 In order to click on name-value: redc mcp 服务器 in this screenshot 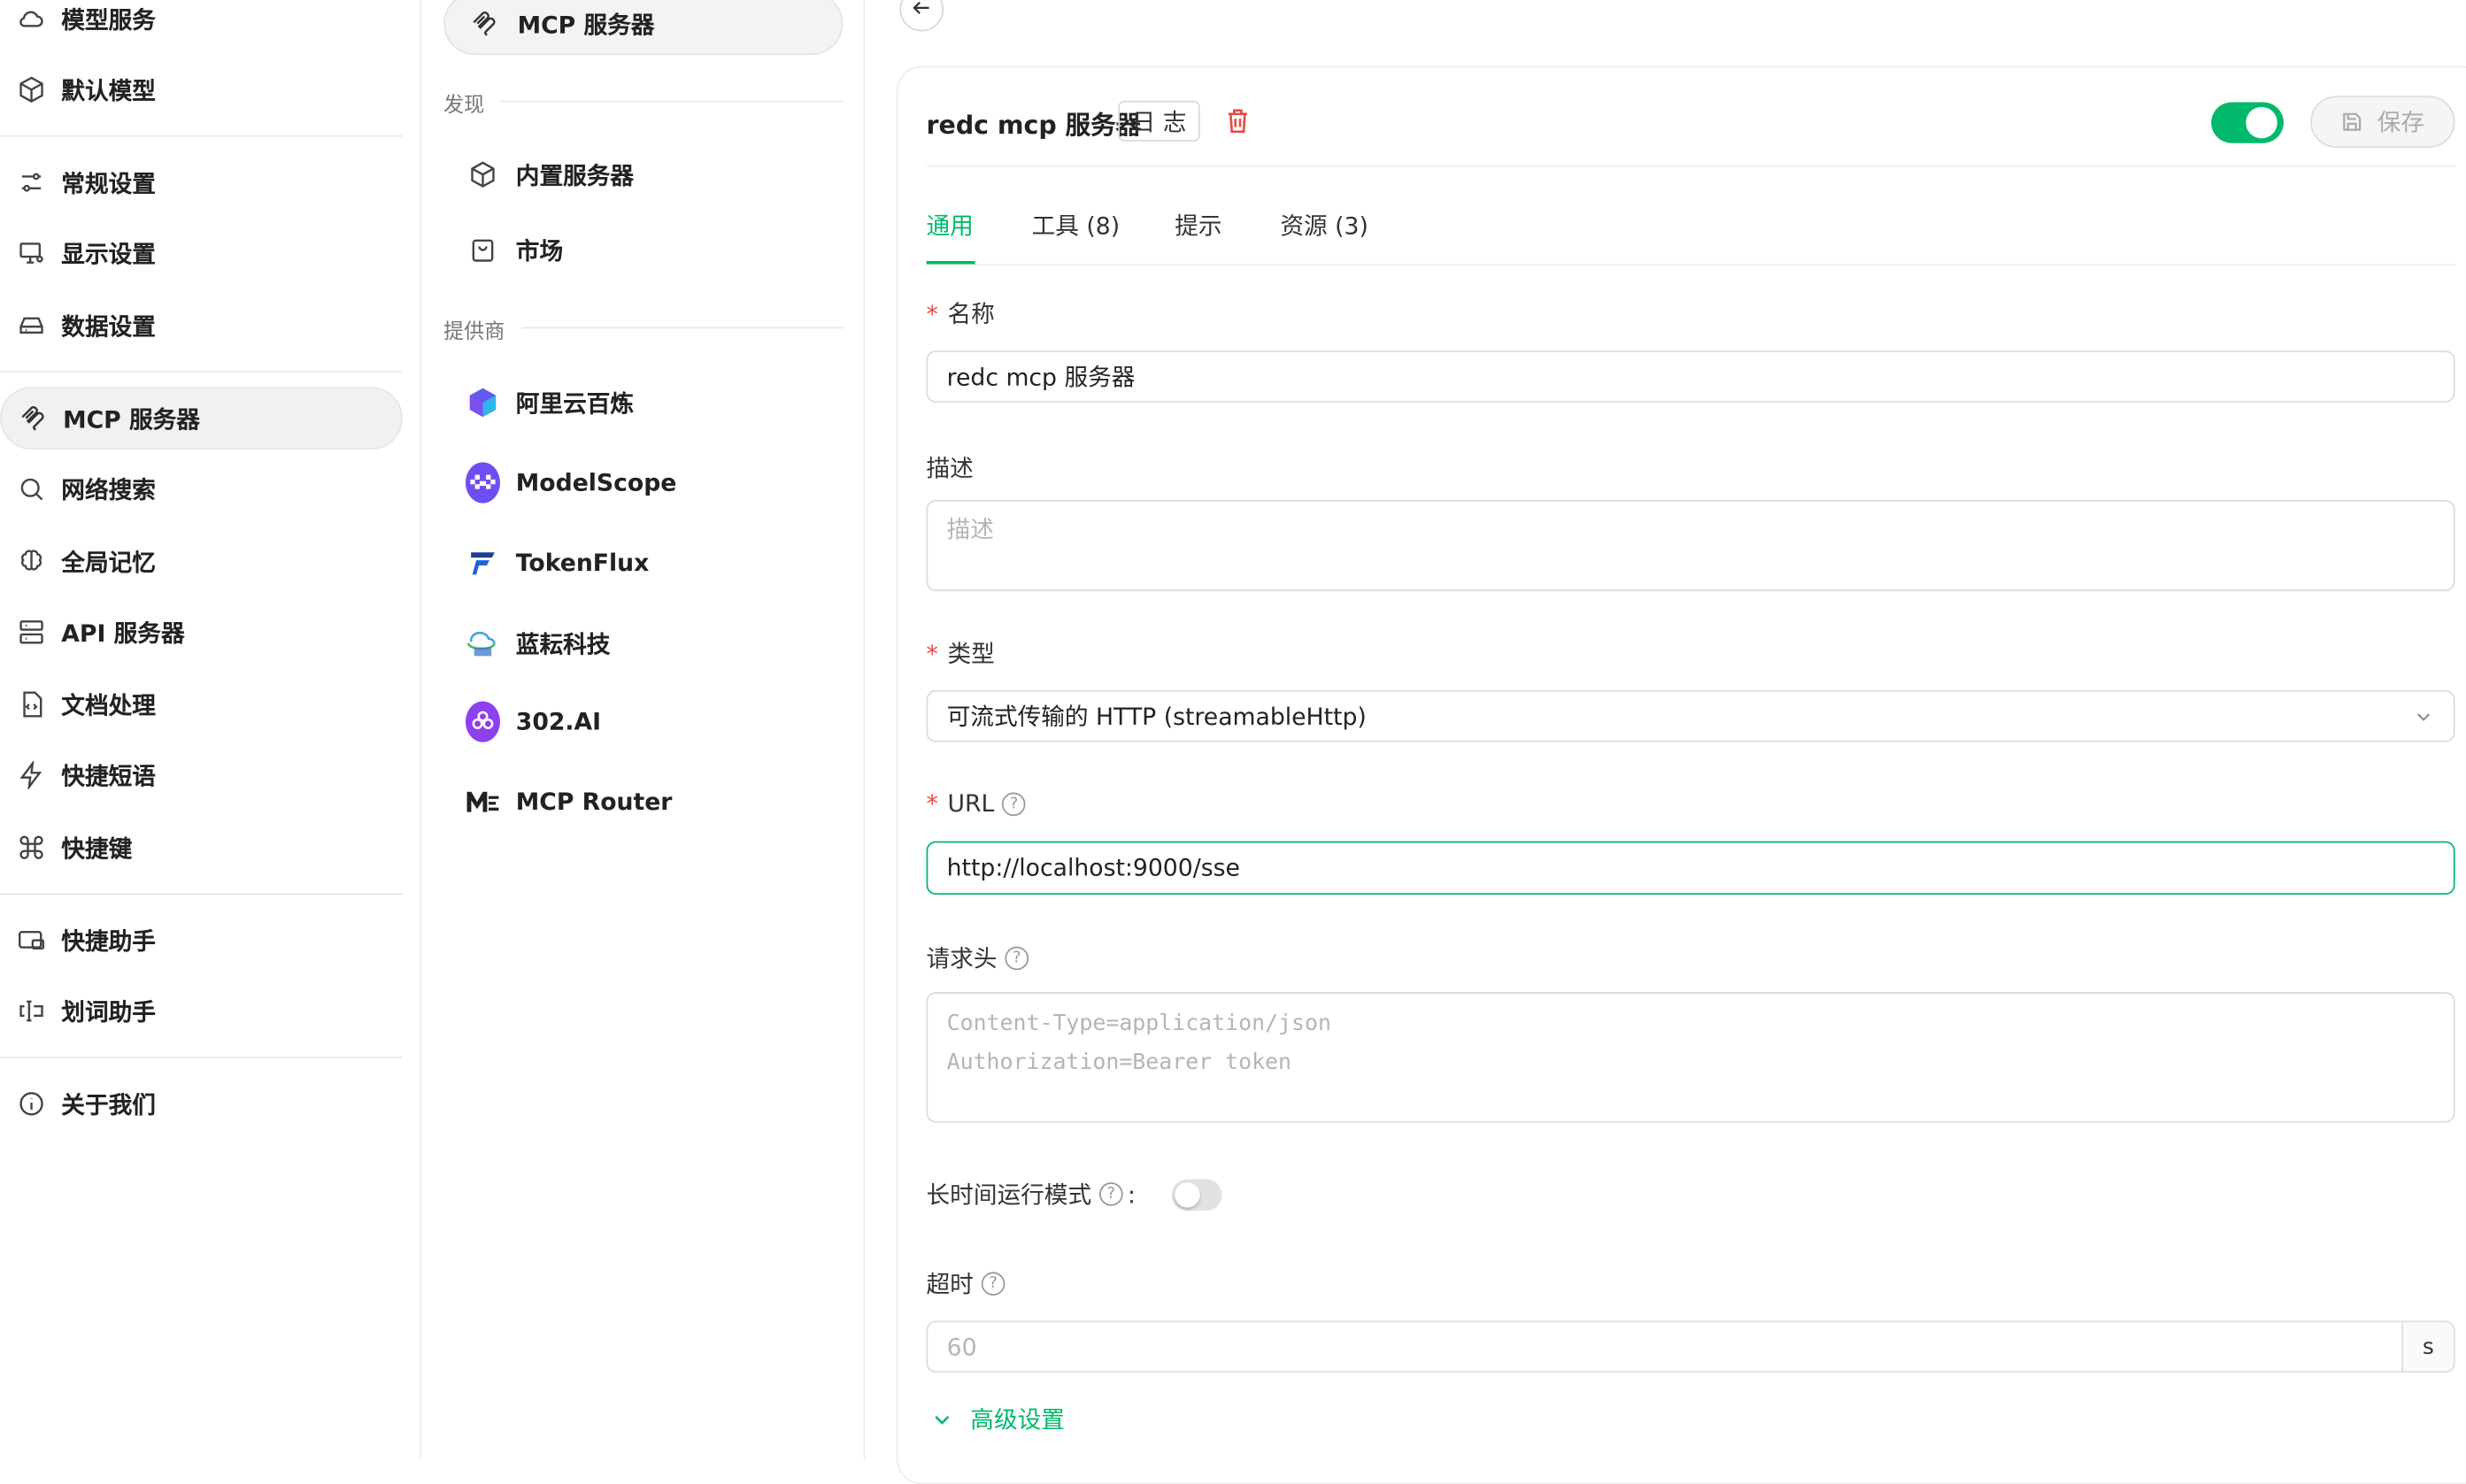, I will do `click(1041, 377)`.